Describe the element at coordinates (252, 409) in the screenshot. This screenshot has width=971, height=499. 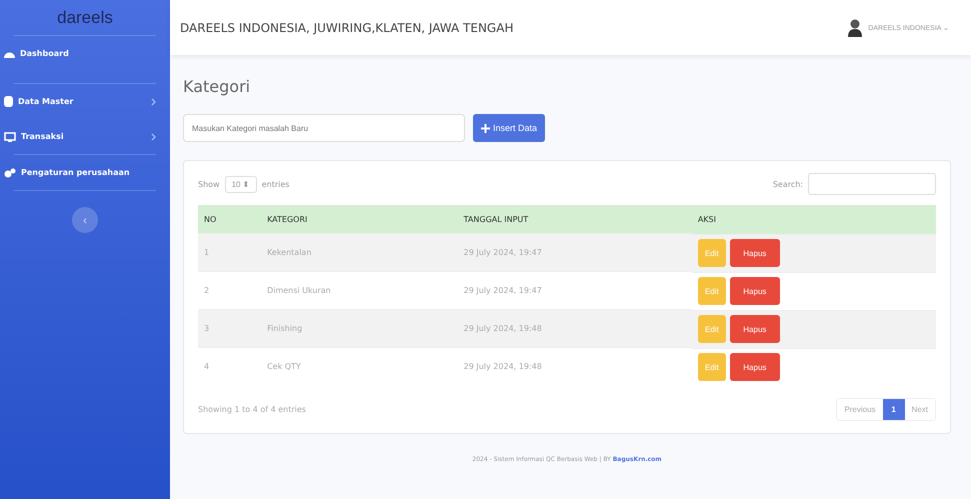
I see `table-info: Showing 1 to 4 of 4 entries` at that location.